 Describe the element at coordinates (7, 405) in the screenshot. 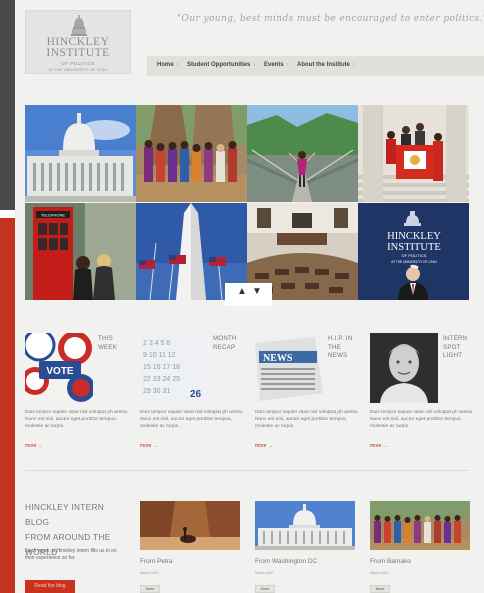

I see `left-accent-bar` at that location.